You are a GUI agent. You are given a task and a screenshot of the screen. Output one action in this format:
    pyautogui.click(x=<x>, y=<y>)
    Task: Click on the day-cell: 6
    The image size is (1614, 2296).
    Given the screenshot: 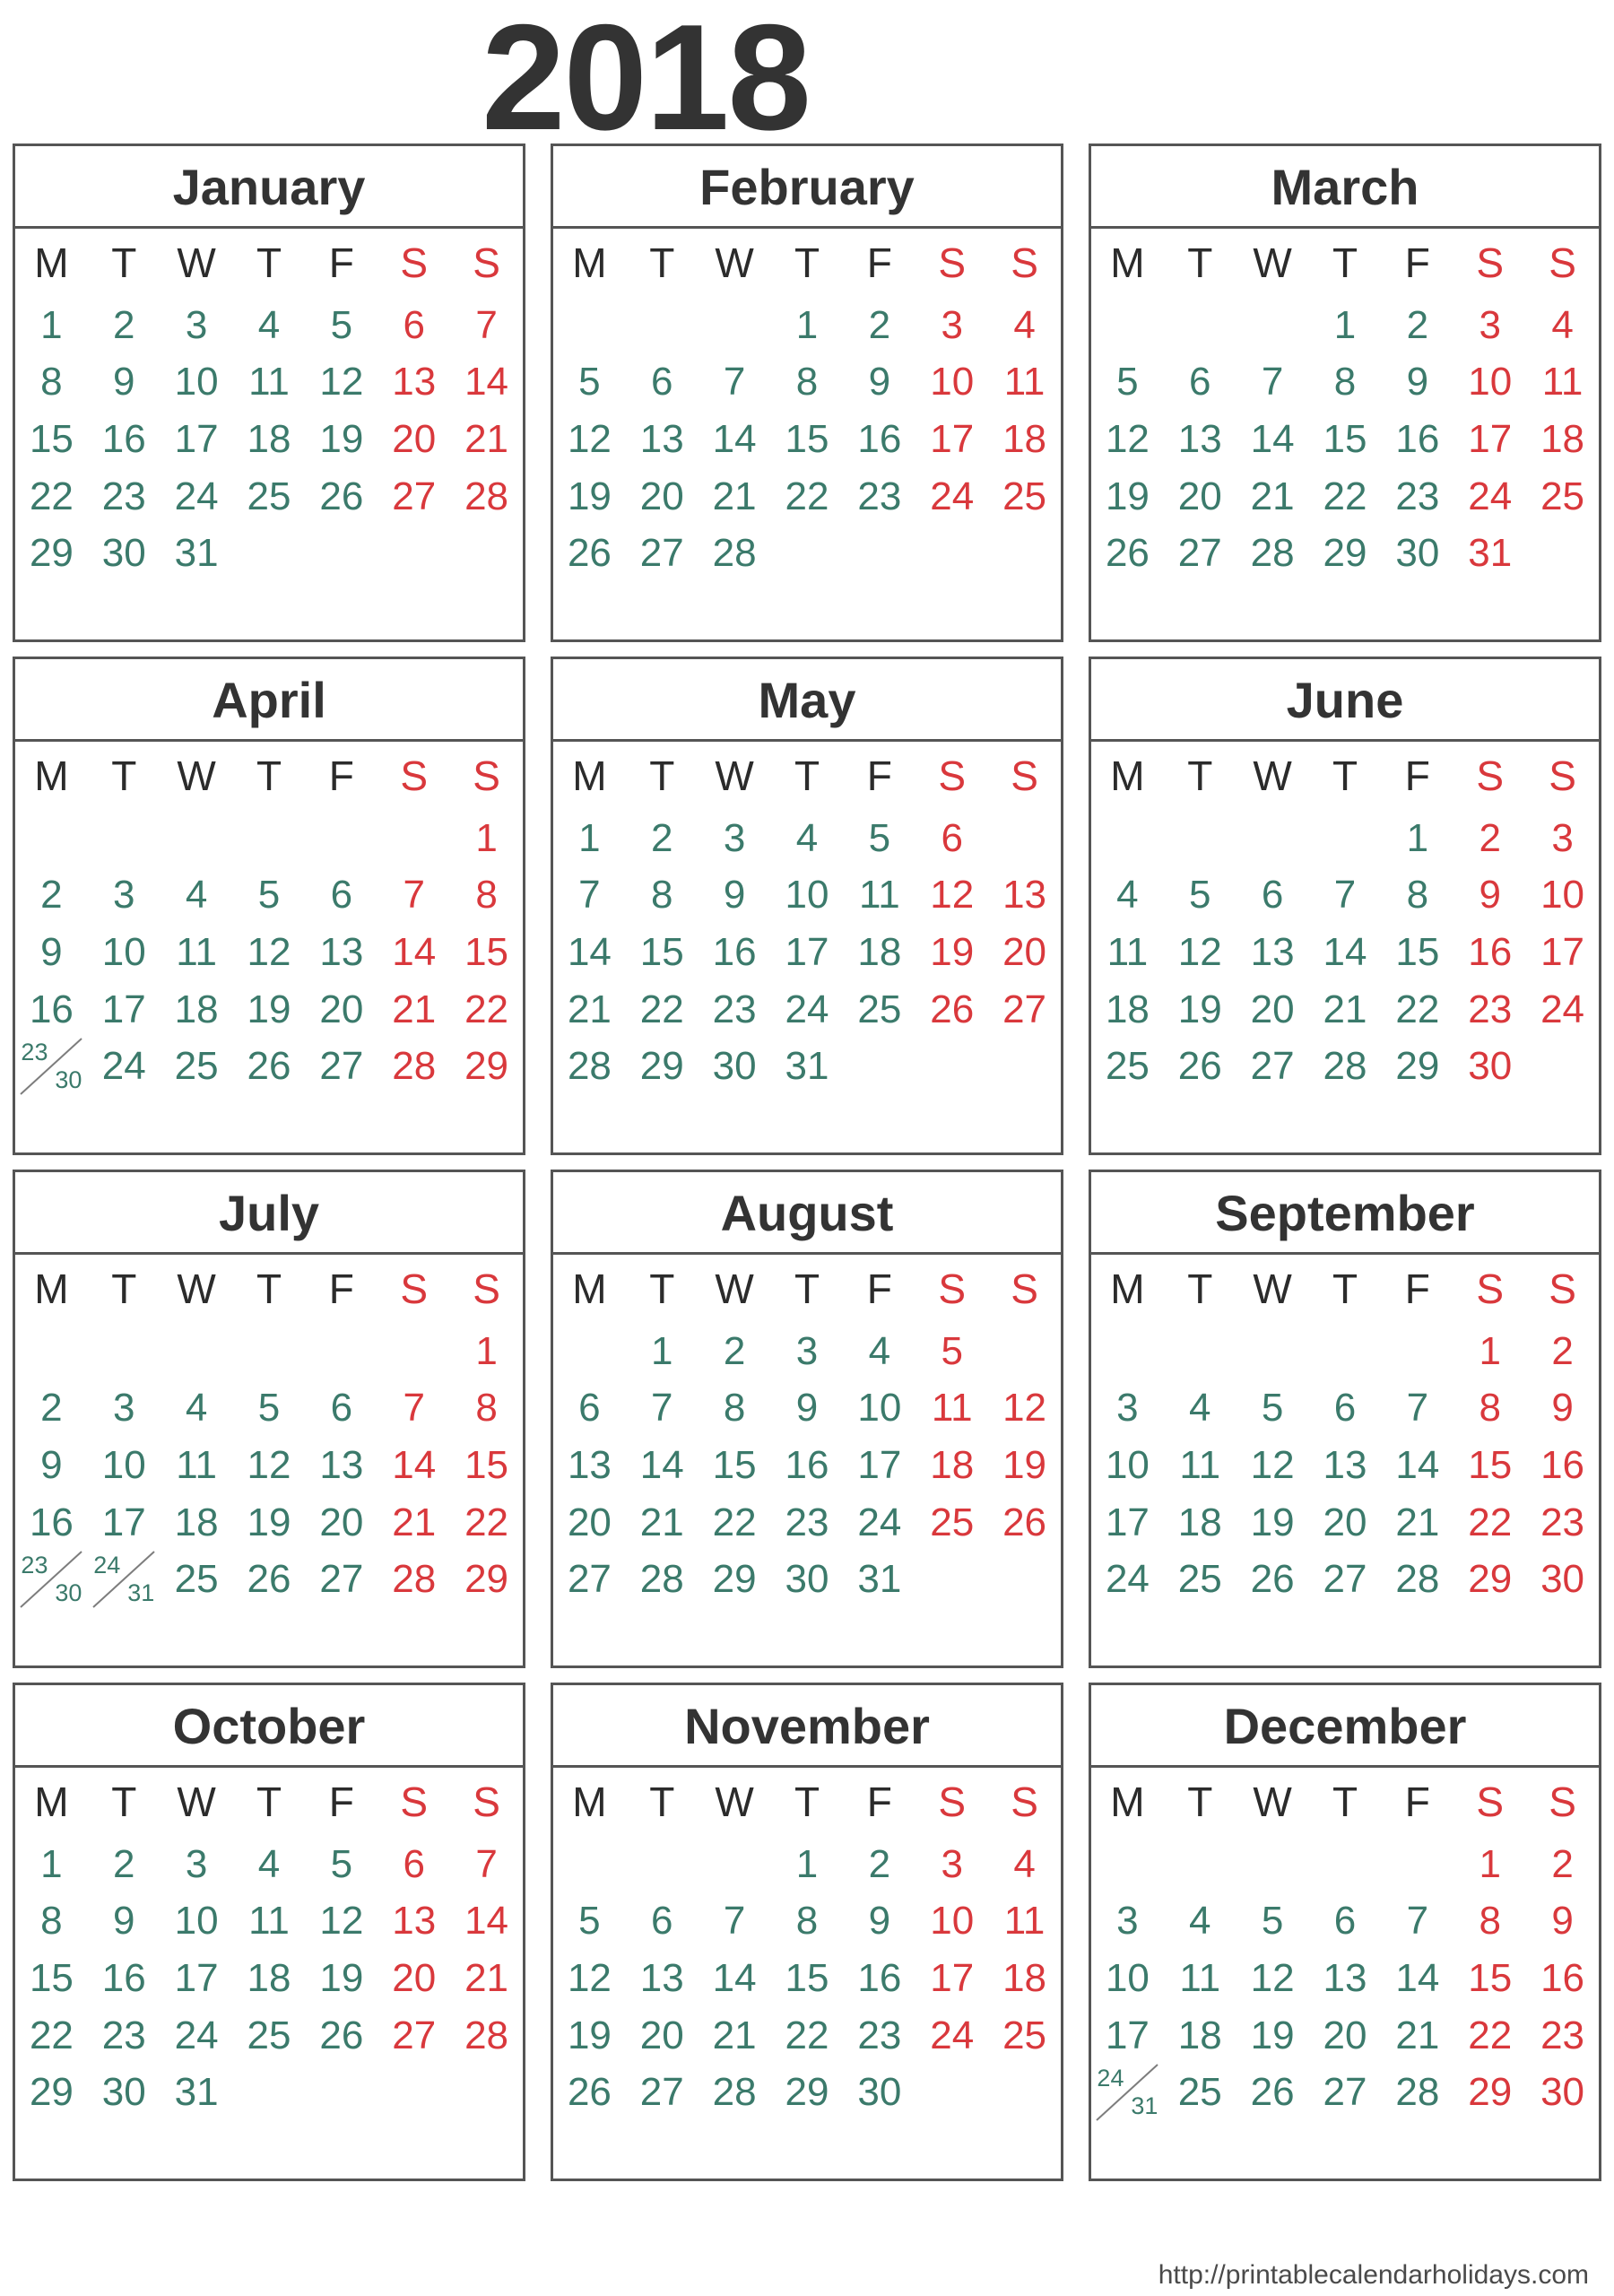 What is the action you would take?
    pyautogui.click(x=662, y=1922)
    